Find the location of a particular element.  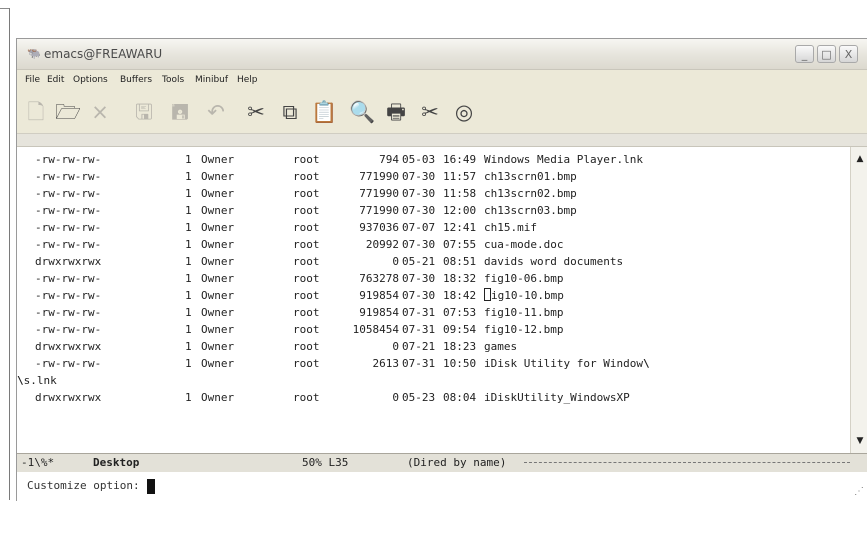

minibuffer-input is located at coordinates (222, 486).